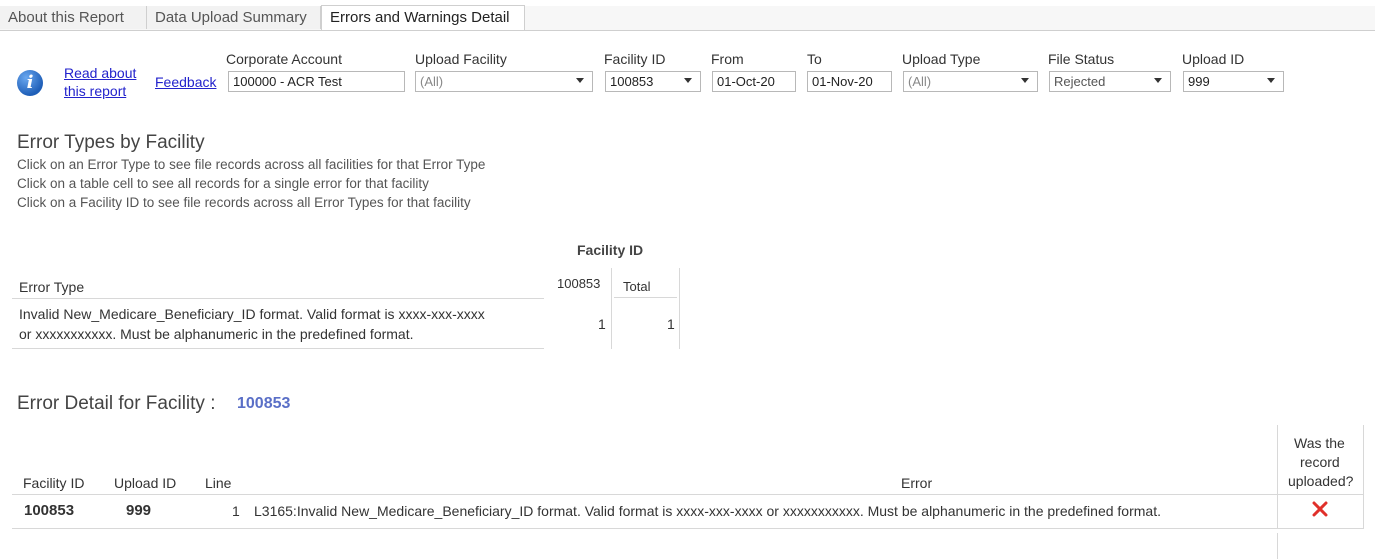 This screenshot has height=559, width=1375. Describe the element at coordinates (218, 483) in the screenshot. I see `detail-line-header: Line` at that location.